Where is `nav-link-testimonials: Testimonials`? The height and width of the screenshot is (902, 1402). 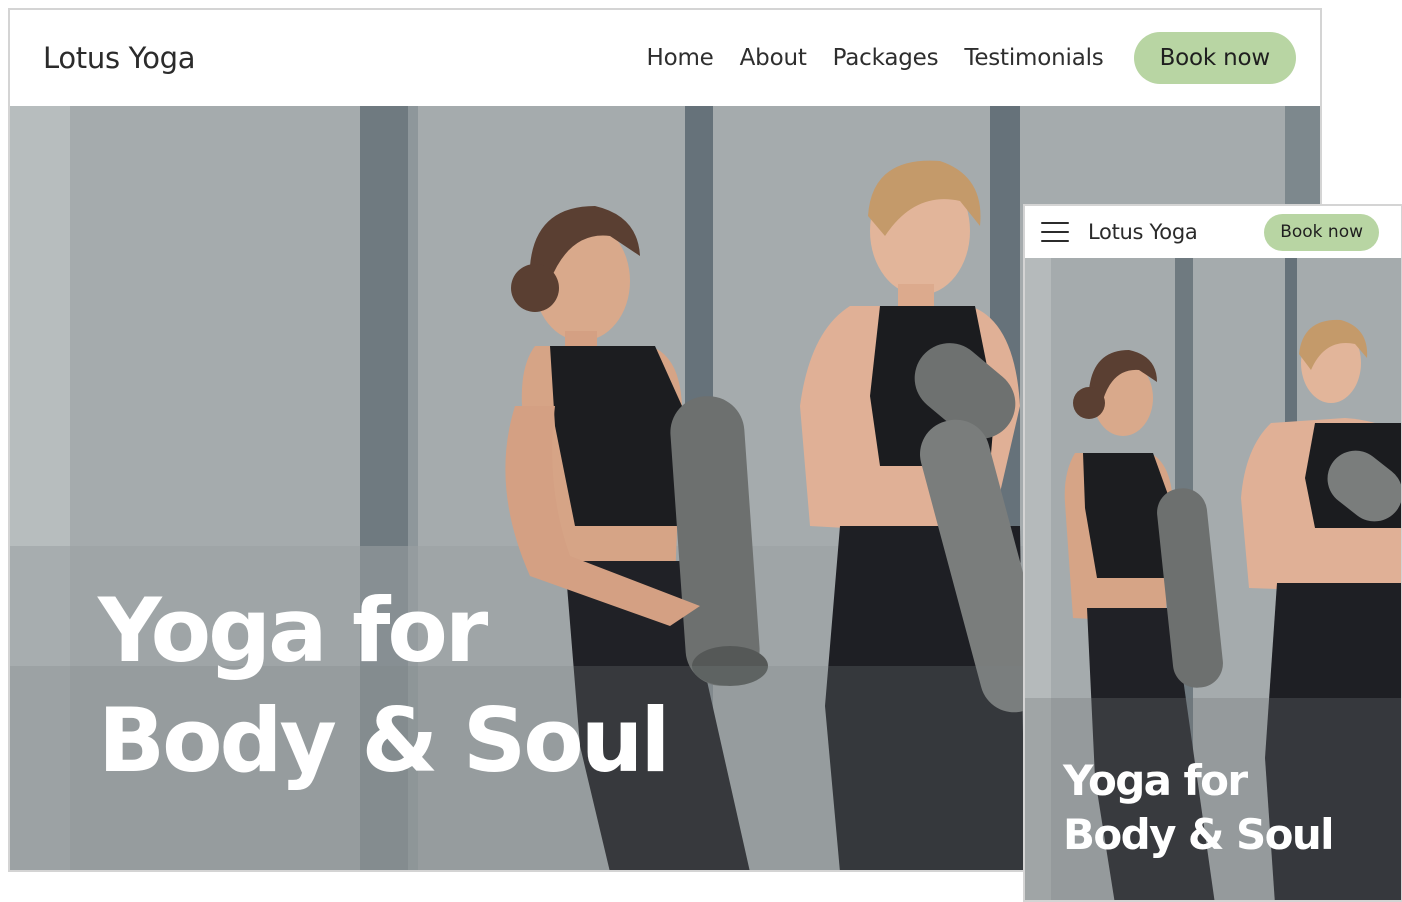 nav-link-testimonials: Testimonials is located at coordinates (1033, 58).